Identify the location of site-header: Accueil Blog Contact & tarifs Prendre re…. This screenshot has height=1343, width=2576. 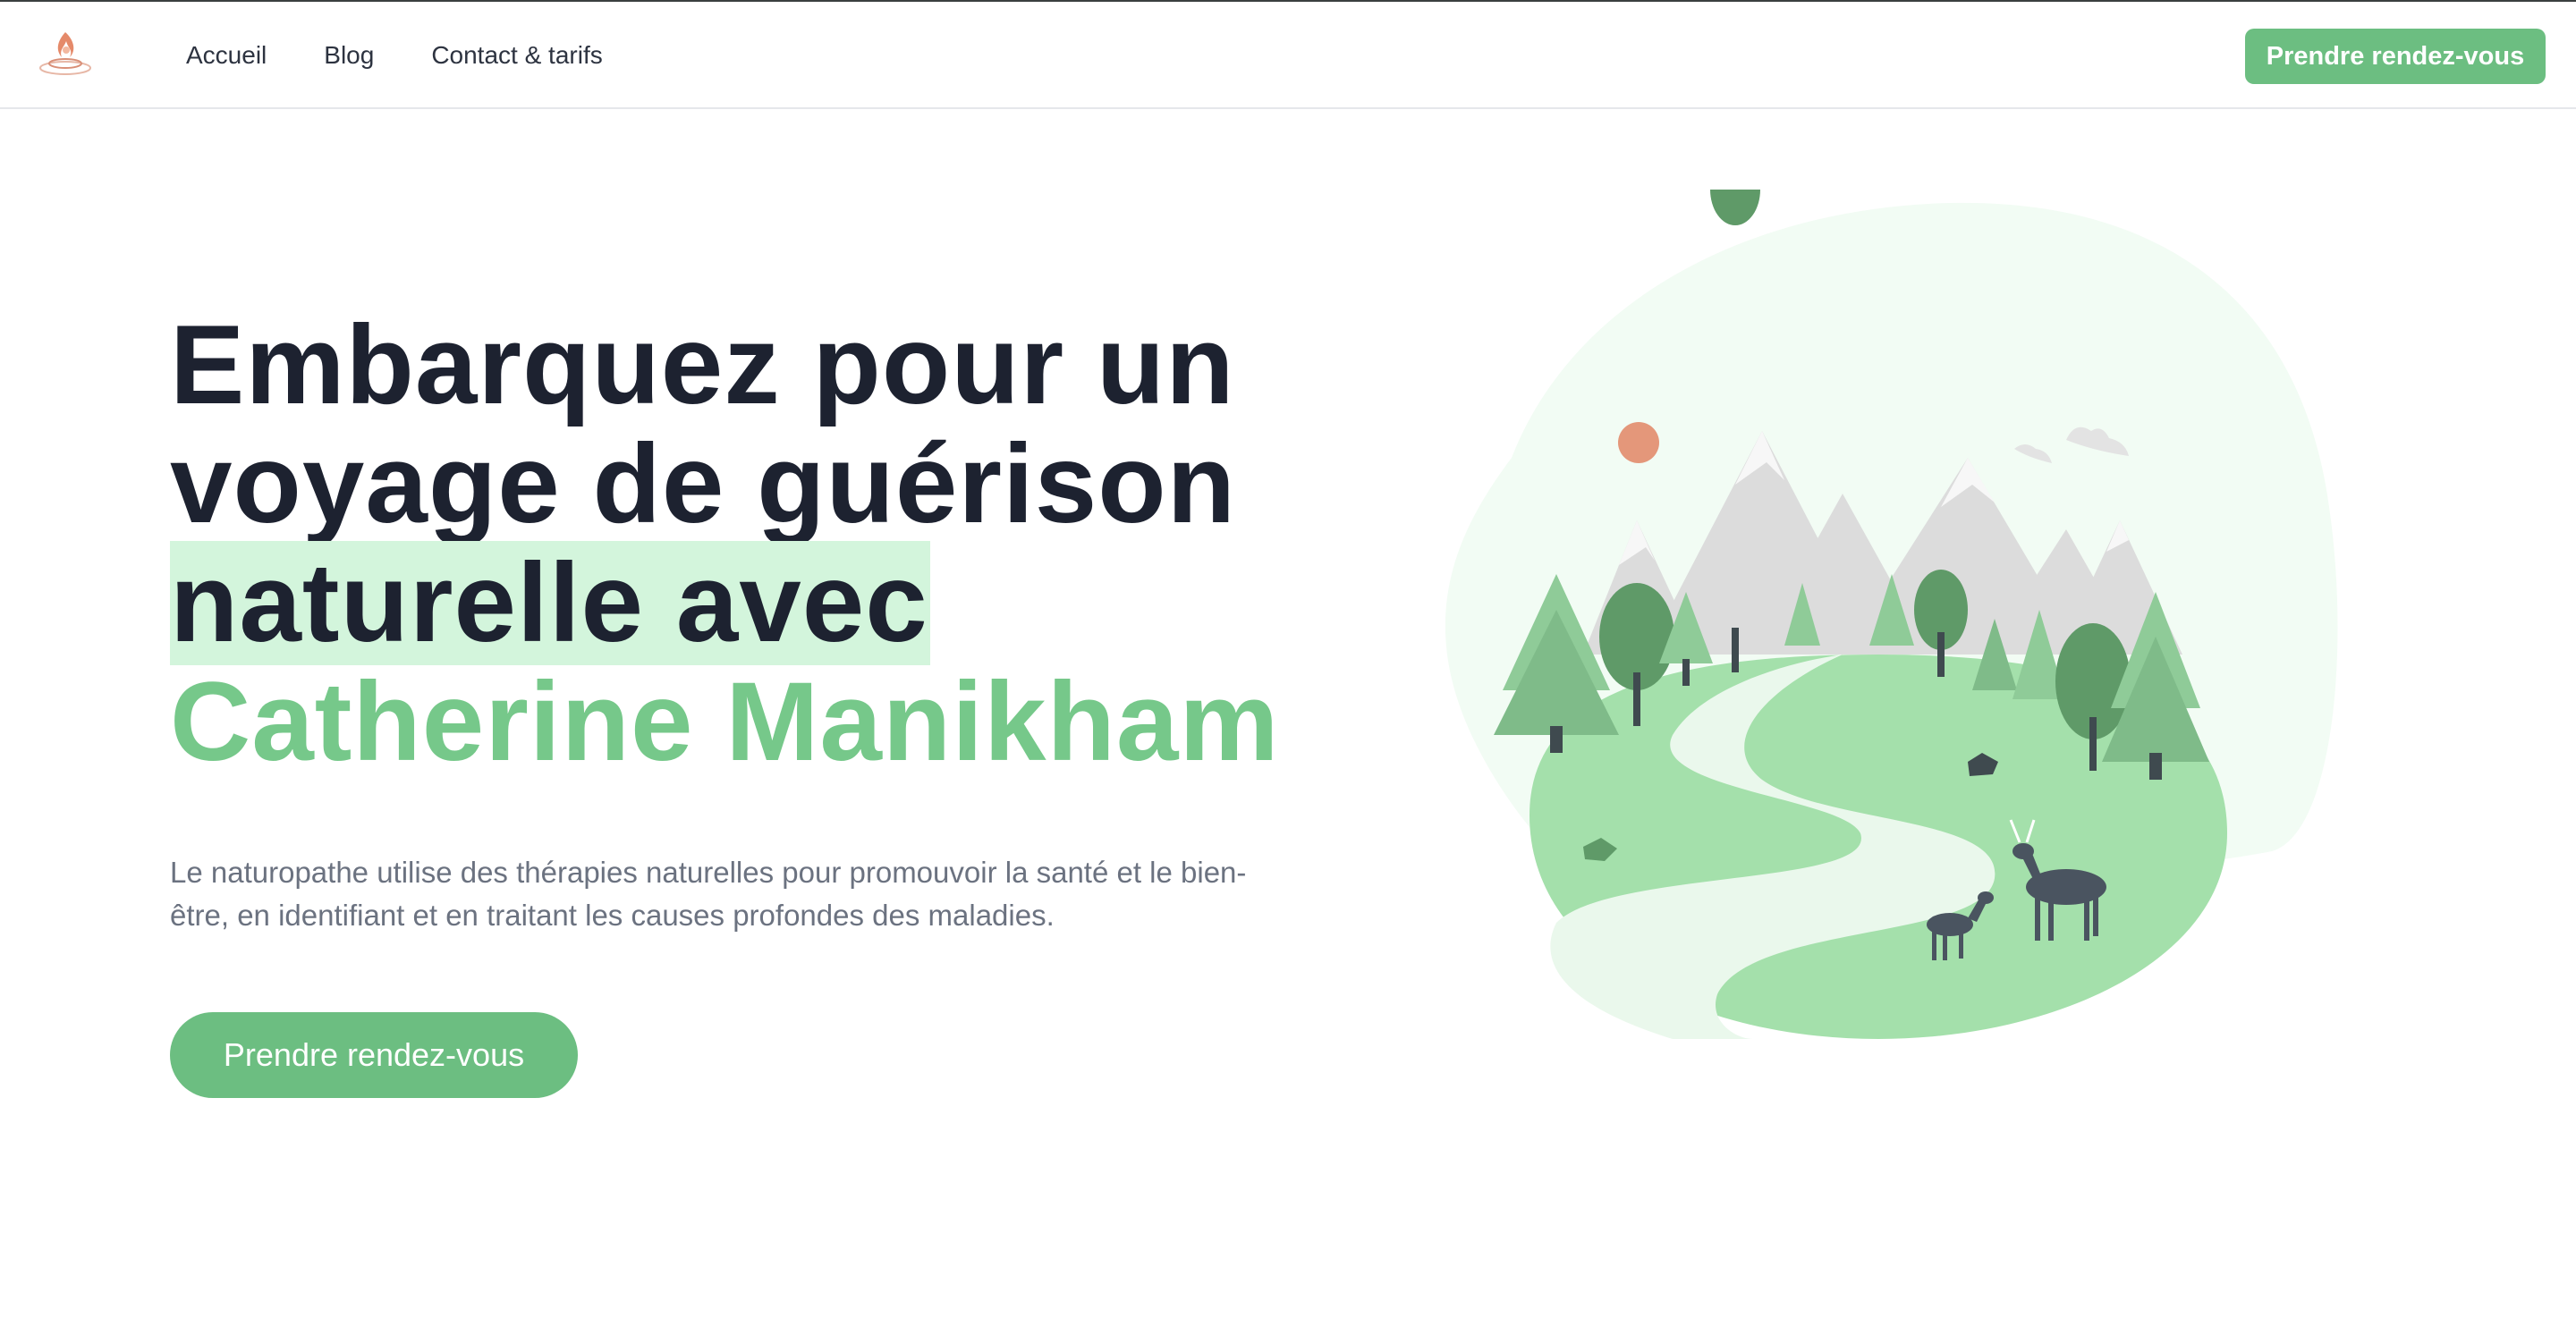
(1288, 55).